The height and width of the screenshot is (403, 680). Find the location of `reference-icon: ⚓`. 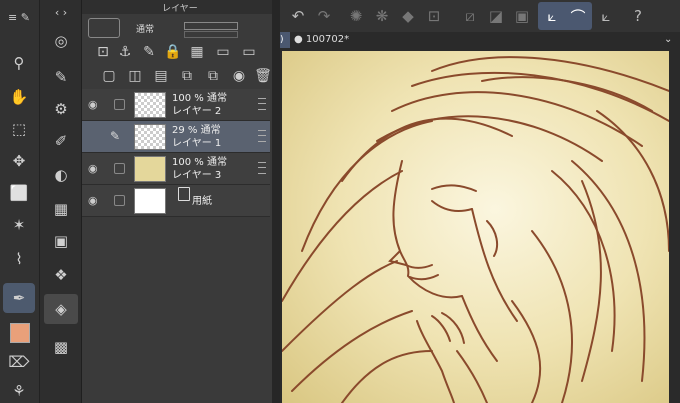

reference-icon: ⚓ is located at coordinates (125, 52).